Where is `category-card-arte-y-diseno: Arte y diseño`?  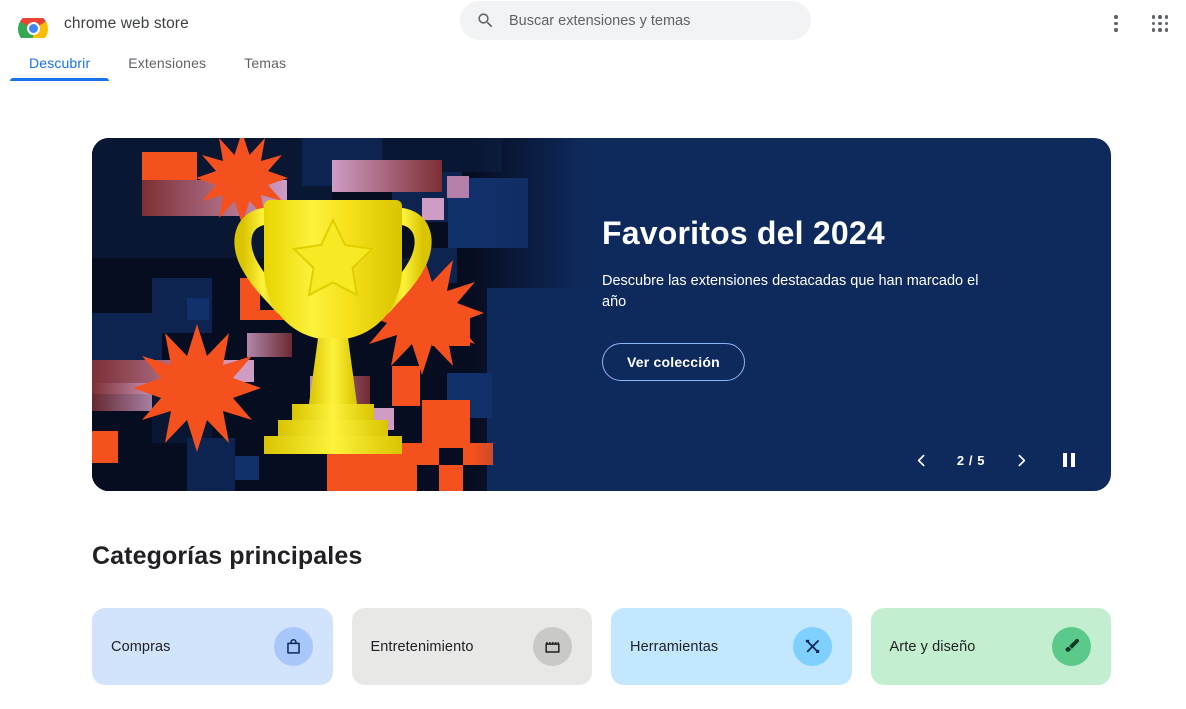 category-card-arte-y-diseno: Arte y diseño is located at coordinates (990, 646).